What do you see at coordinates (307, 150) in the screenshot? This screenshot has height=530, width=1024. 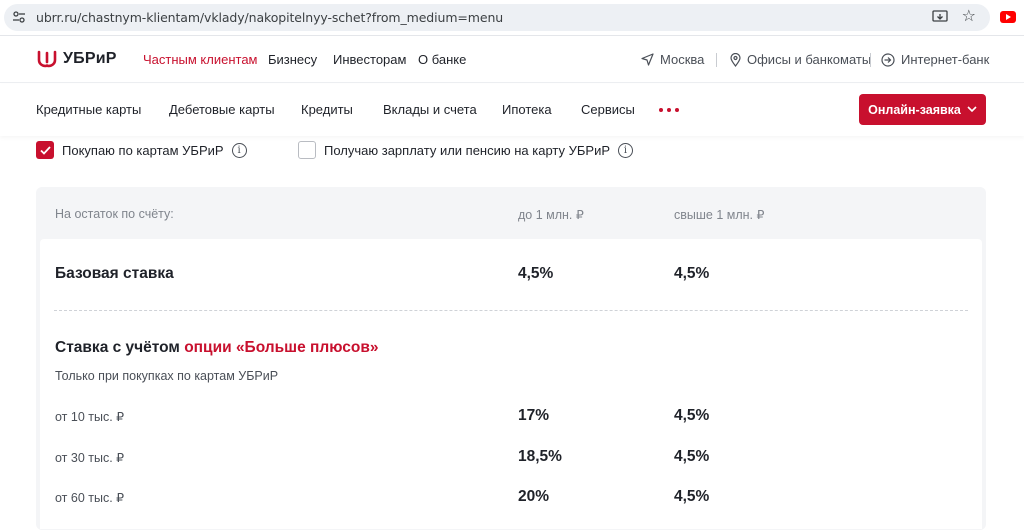 I see `checkbox-unchecked` at bounding box center [307, 150].